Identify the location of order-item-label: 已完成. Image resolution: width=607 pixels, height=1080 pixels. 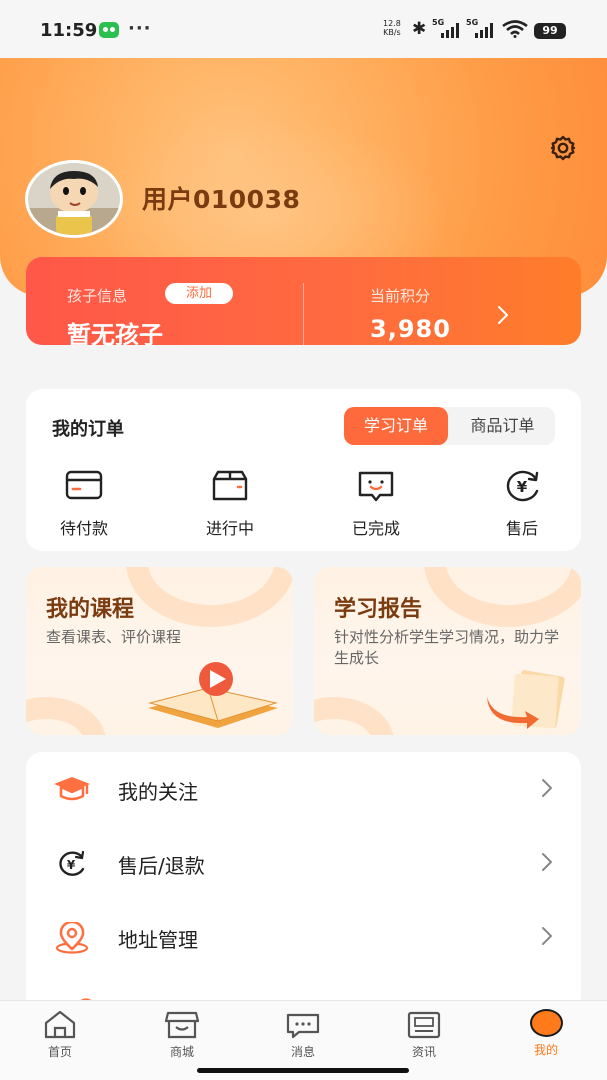
(375, 528).